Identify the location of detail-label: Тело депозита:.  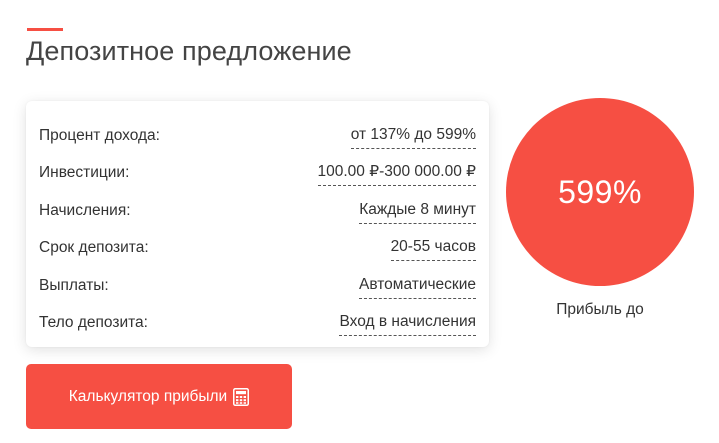
(93, 322).